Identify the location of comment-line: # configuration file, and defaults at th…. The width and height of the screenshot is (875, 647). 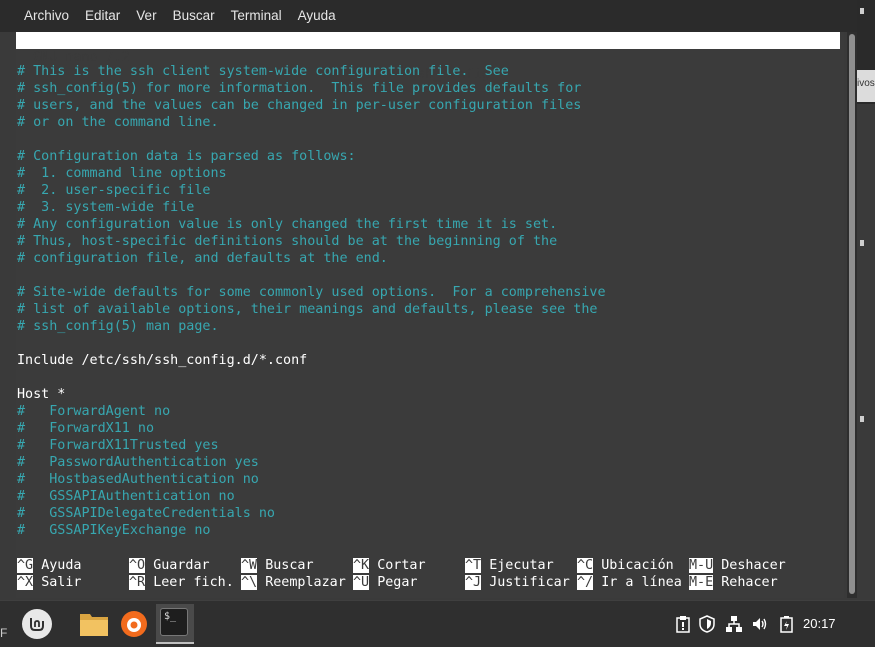
(202, 258).